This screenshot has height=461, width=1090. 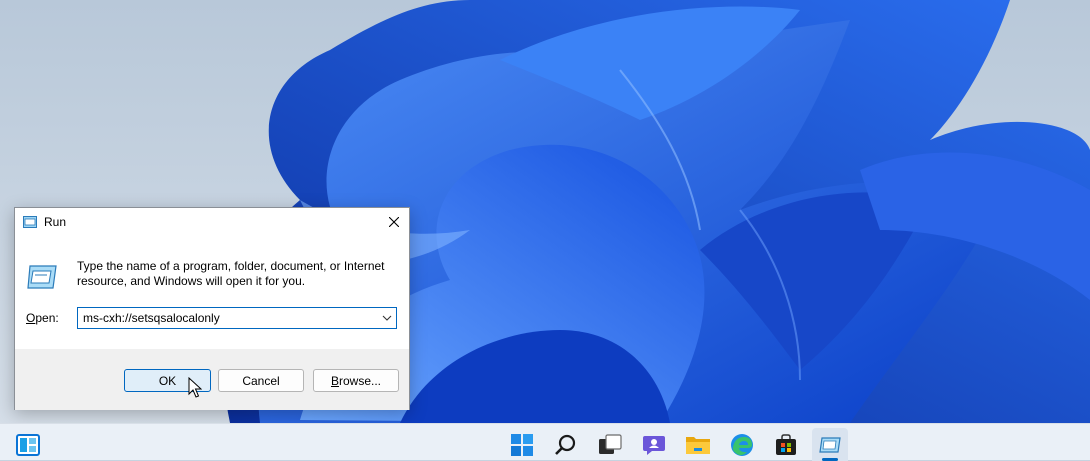 I want to click on chevron-down-icon, so click(x=387, y=318).